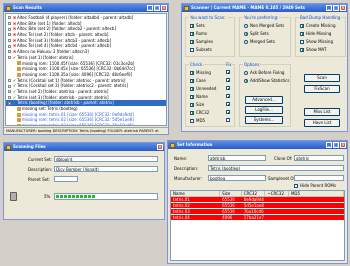 The height and width of the screenshot is (266, 350). What do you see at coordinates (231, 193) in the screenshot?
I see `column-header: Size` at bounding box center [231, 193].